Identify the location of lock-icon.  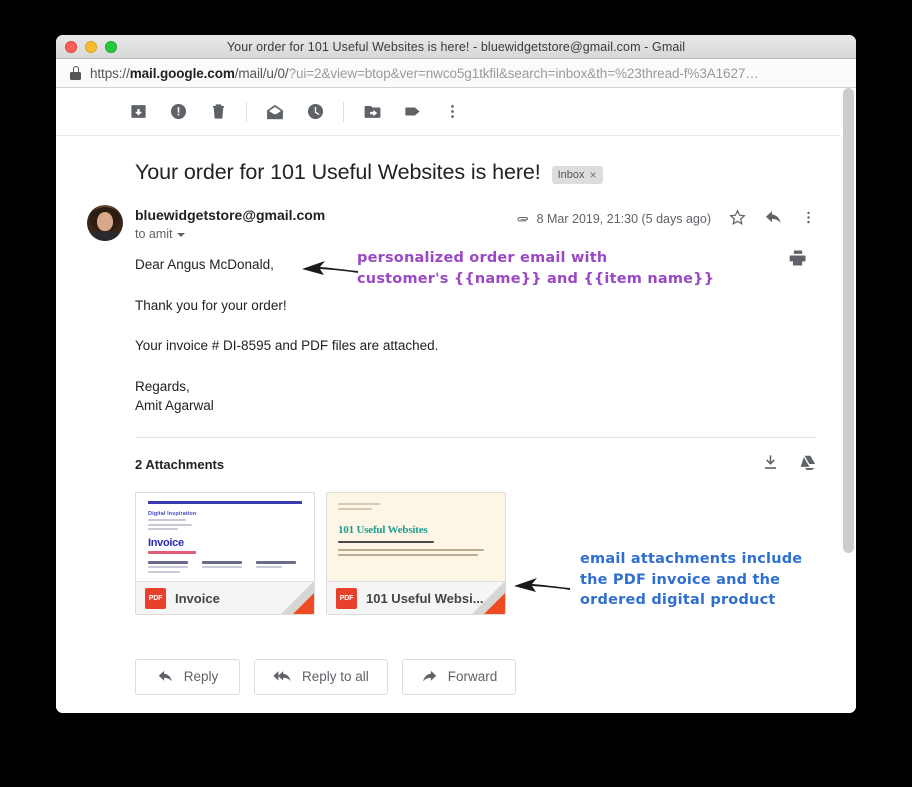
(75, 73).